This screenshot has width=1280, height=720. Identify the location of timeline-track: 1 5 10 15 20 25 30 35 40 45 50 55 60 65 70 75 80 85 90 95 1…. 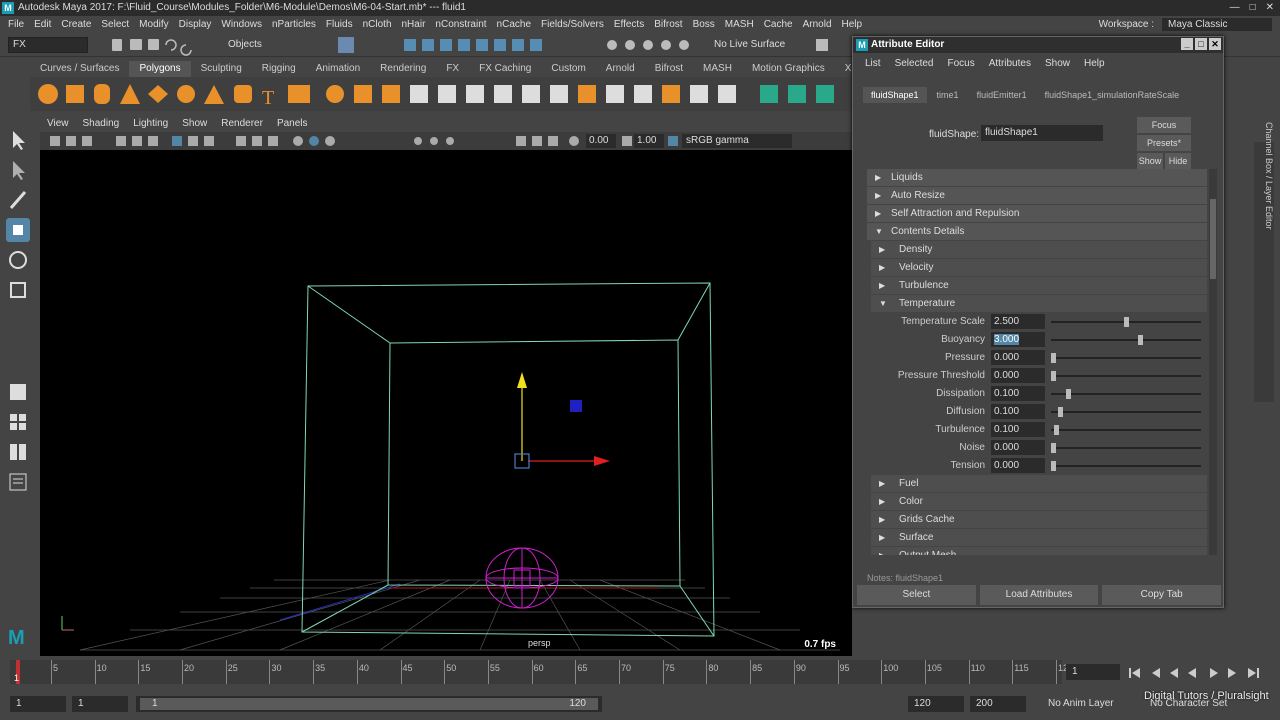
(541, 672).